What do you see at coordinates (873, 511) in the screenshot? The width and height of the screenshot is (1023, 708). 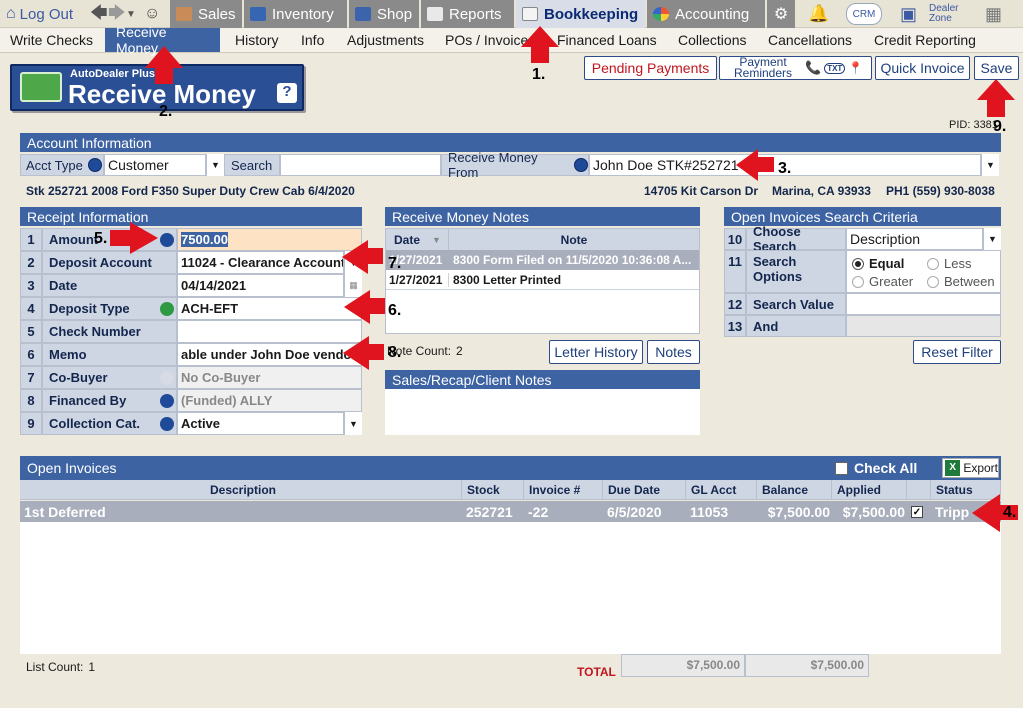 I see `cell-applied: $7,500.00` at bounding box center [873, 511].